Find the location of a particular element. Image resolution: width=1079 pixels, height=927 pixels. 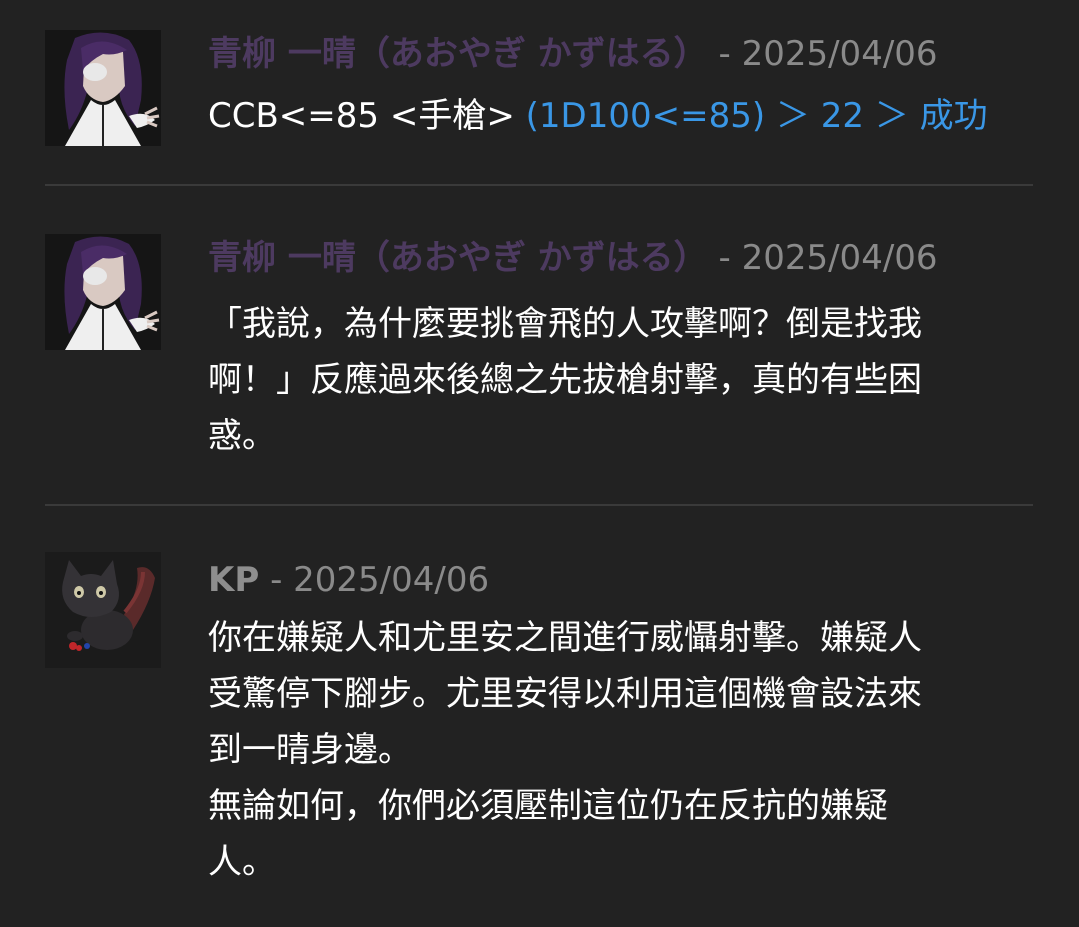

message-header: KP - 2025/04/06 is located at coordinates (348, 580).